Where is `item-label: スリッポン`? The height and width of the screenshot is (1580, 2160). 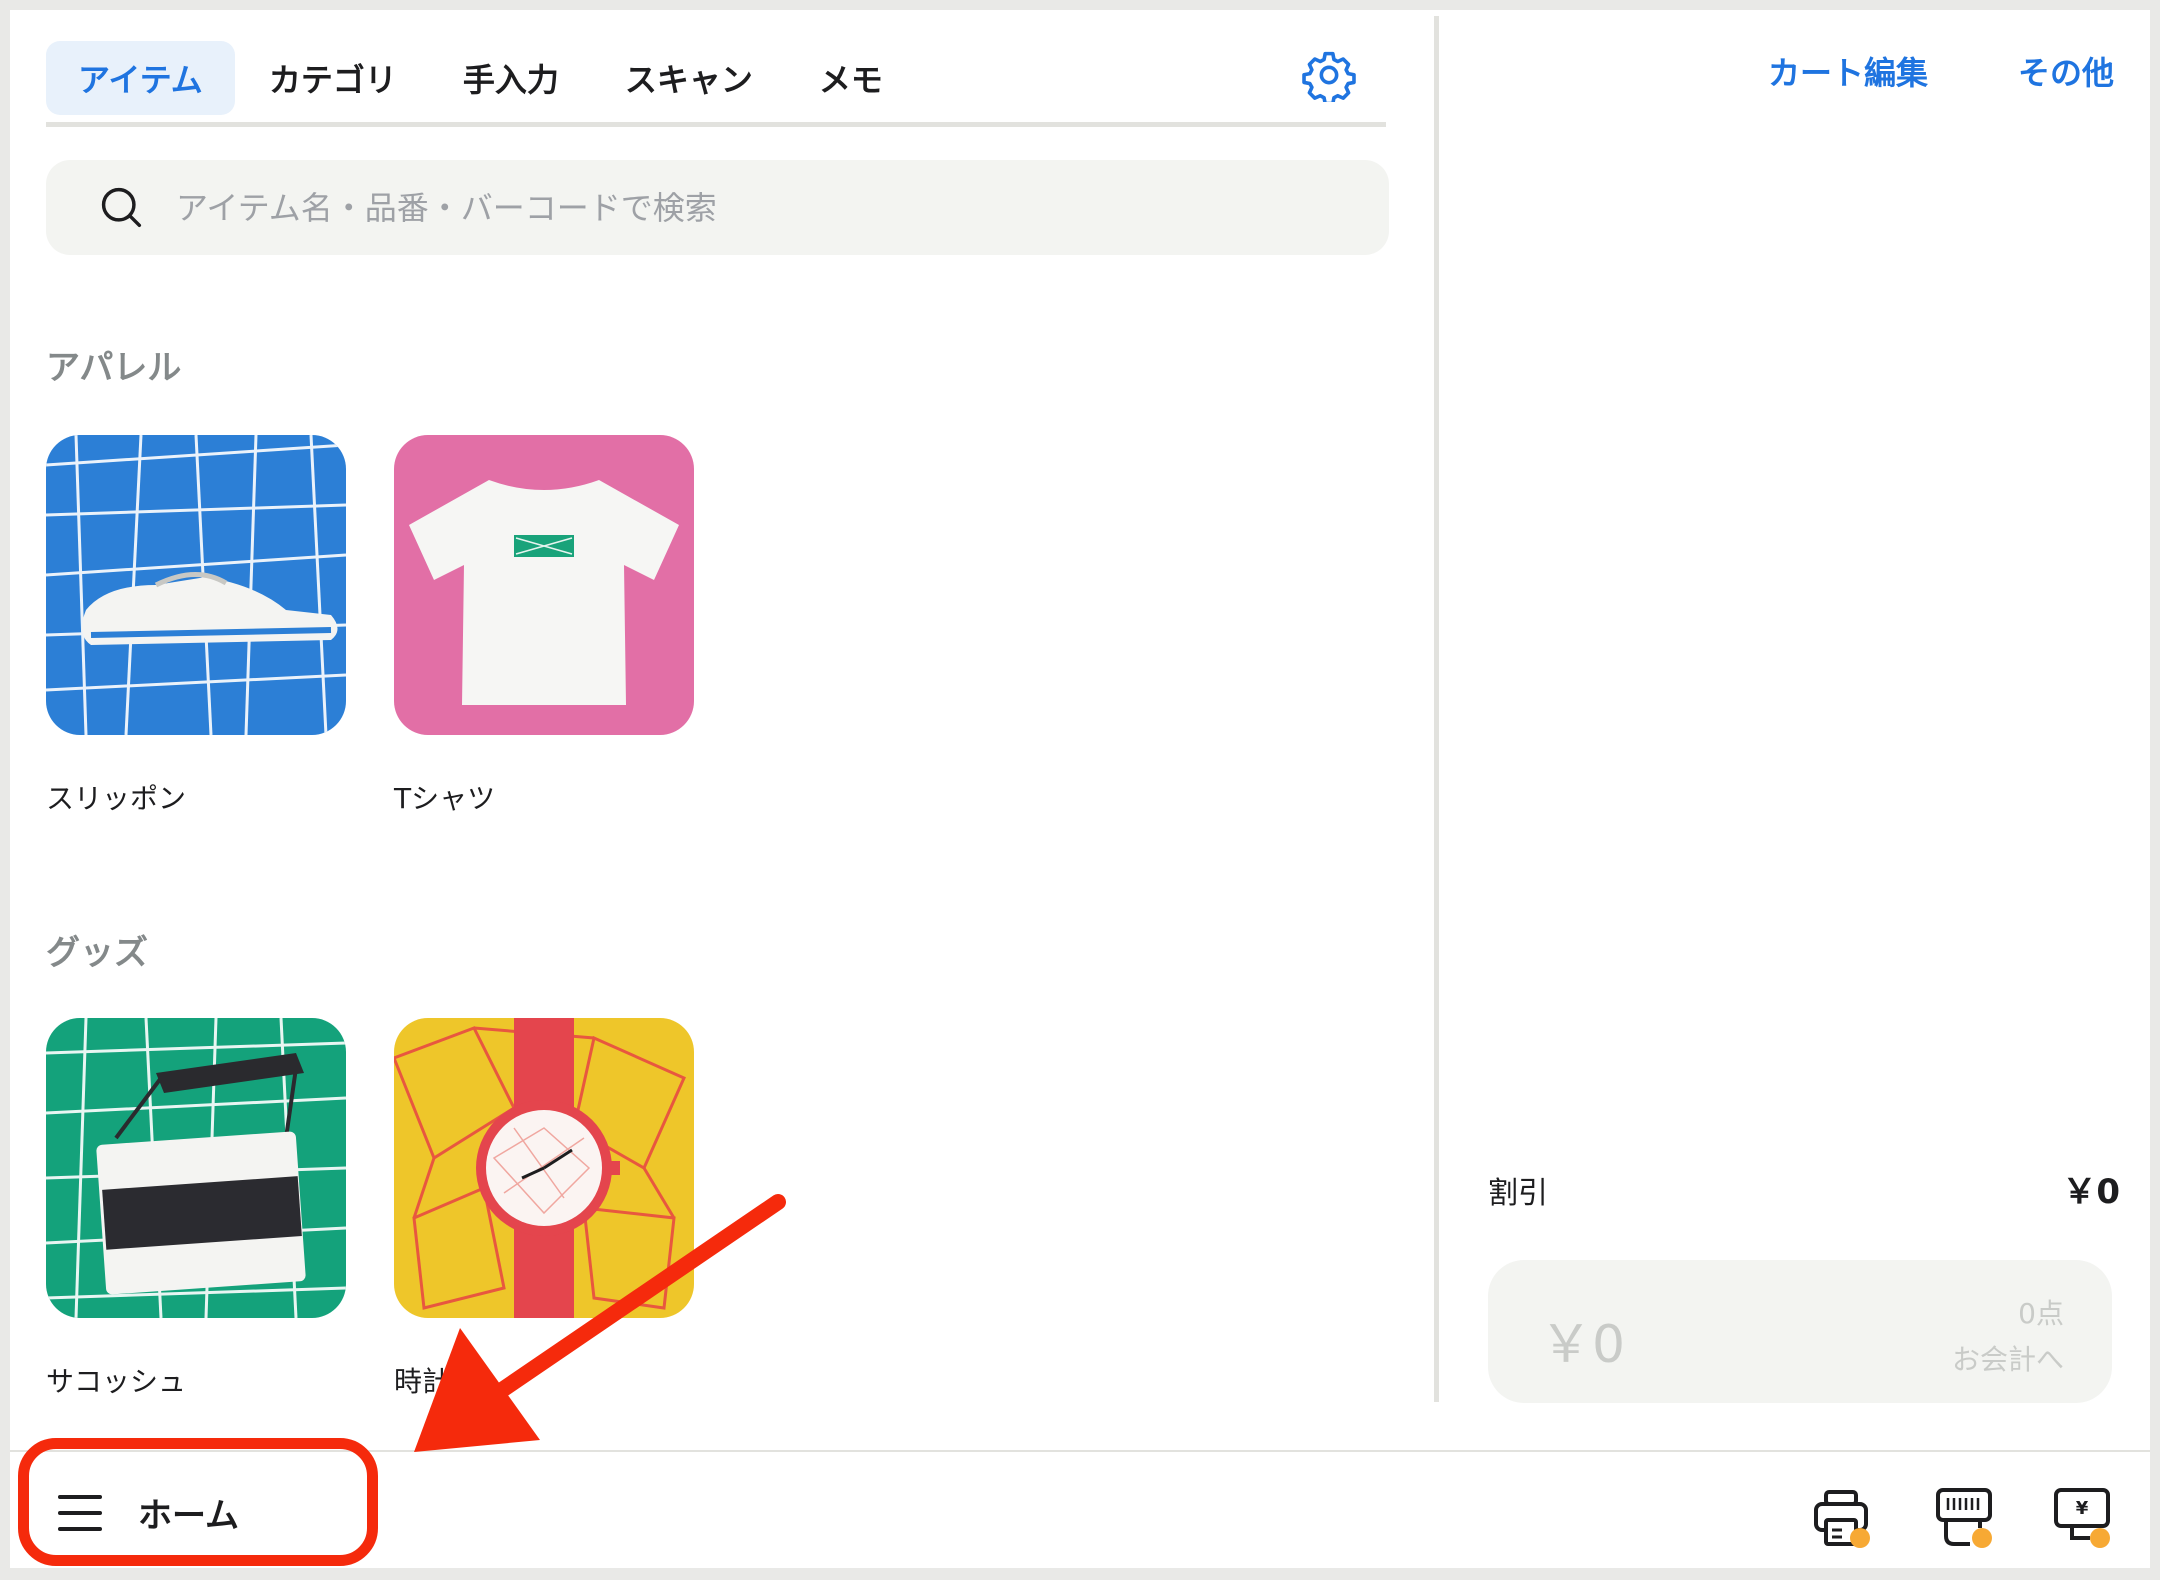
item-label: スリッポン is located at coordinates (116, 798).